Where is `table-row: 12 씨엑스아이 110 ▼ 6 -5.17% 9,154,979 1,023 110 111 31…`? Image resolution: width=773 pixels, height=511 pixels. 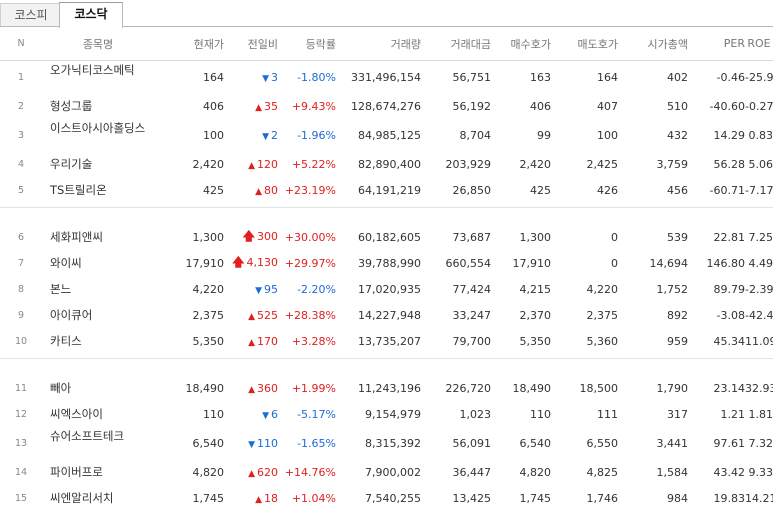 table-row: 12 씨엑스아이 110 ▼ 6 -5.17% 9,154,979 1,023 110 111 31… is located at coordinates (386, 414).